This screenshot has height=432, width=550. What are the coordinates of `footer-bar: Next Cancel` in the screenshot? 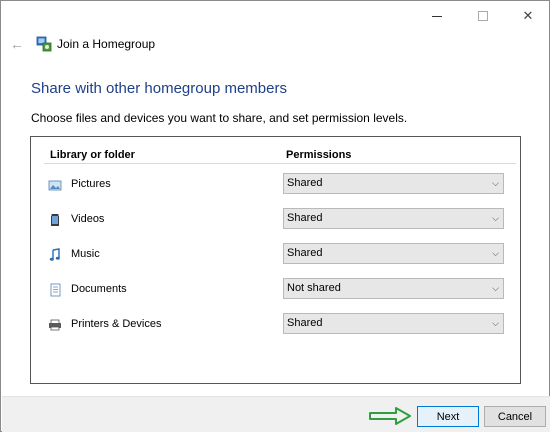 It's located at (276, 414).